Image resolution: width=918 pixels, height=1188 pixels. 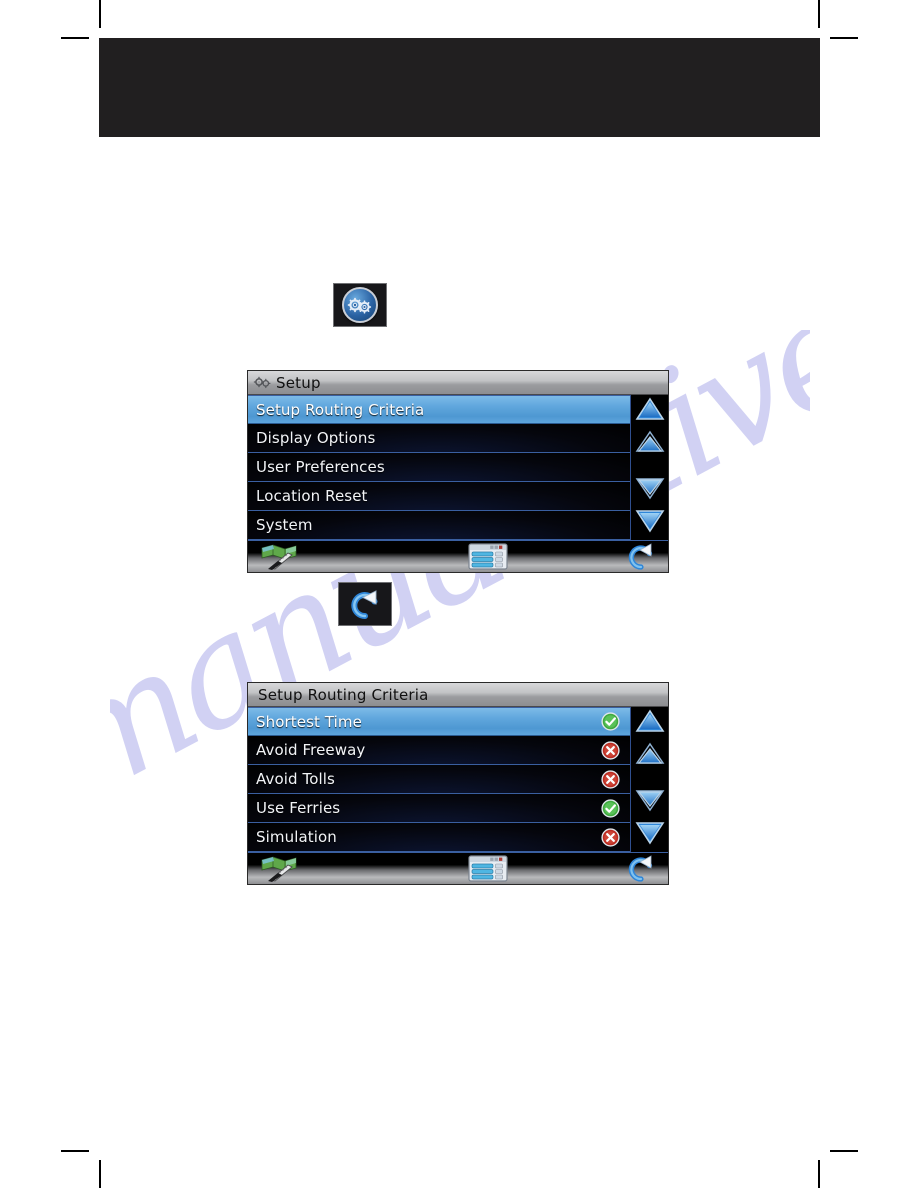 I want to click on routing-item-avoid-tolls: Avoid Tolls, so click(x=439, y=779).